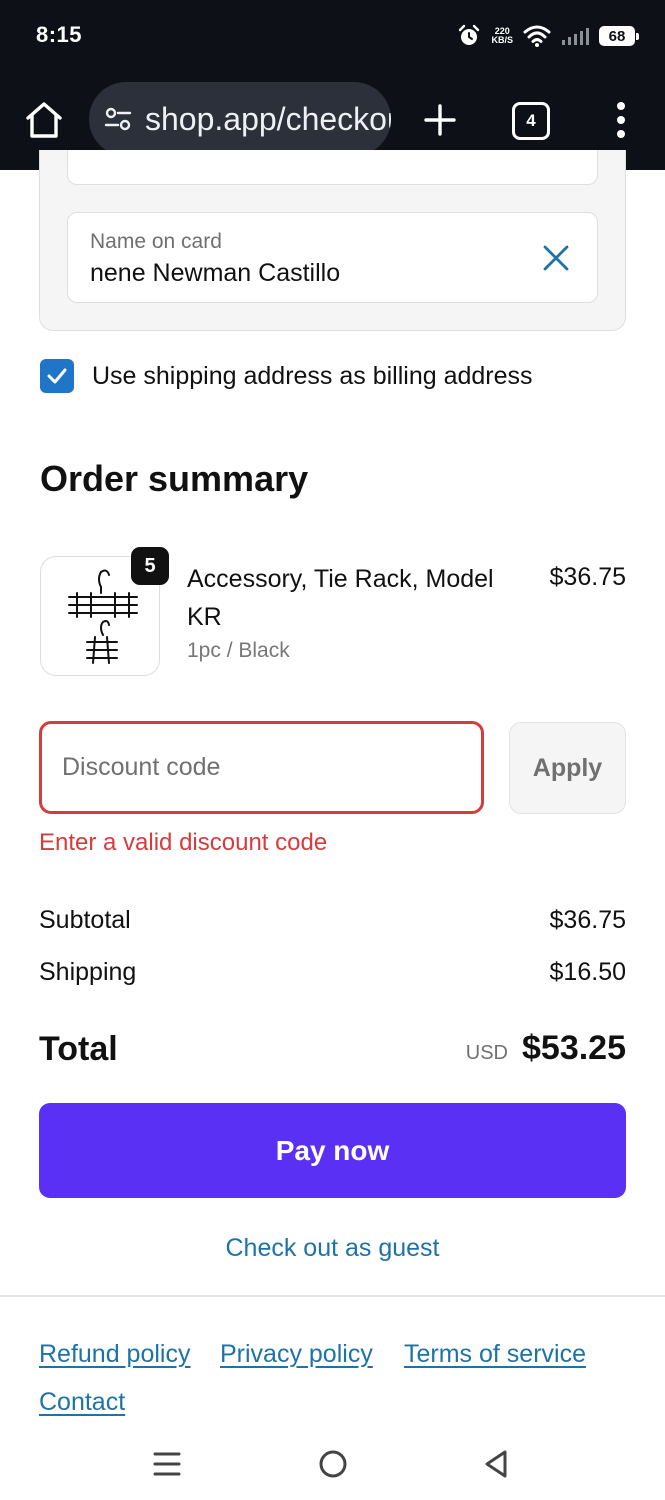 The height and width of the screenshot is (1500, 665). What do you see at coordinates (88, 972) in the screenshot?
I see `shipping-label: Shipping` at bounding box center [88, 972].